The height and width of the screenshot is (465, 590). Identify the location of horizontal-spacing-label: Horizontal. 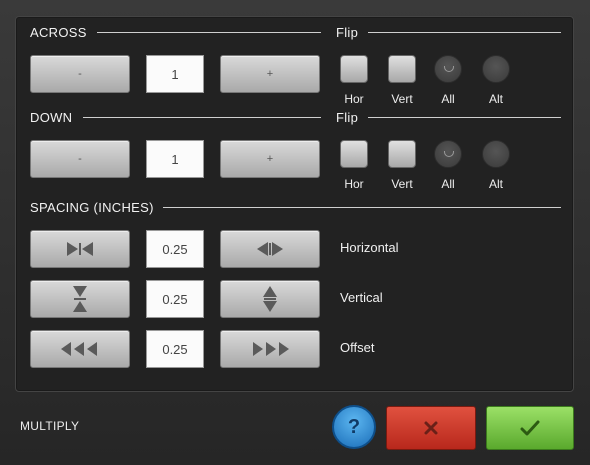
(369, 247).